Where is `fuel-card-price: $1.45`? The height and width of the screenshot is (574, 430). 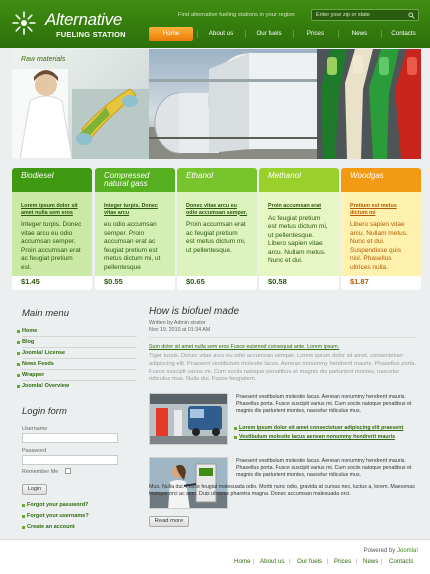
fuel-card-price: $1.45 is located at coordinates (30, 281).